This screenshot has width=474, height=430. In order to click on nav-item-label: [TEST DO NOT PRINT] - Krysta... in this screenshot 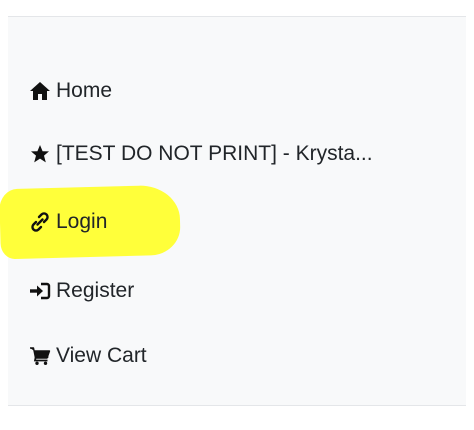, I will do `click(214, 153)`.